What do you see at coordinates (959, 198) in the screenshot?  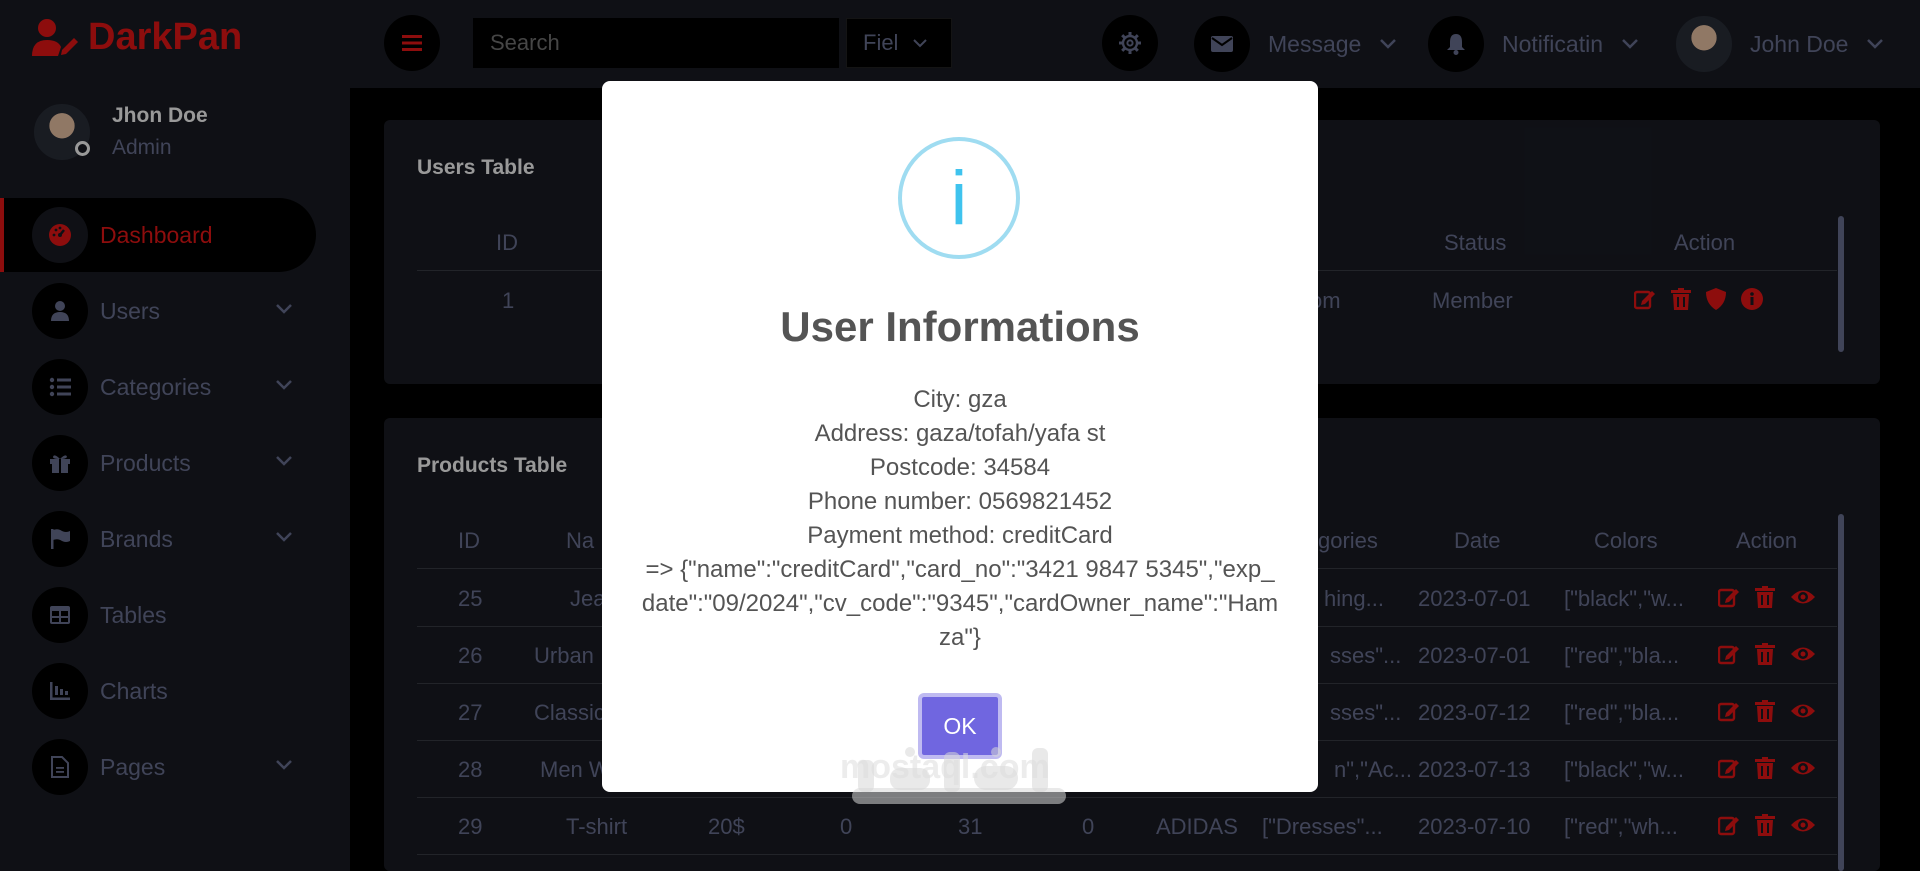 I see `info-icon: i` at bounding box center [959, 198].